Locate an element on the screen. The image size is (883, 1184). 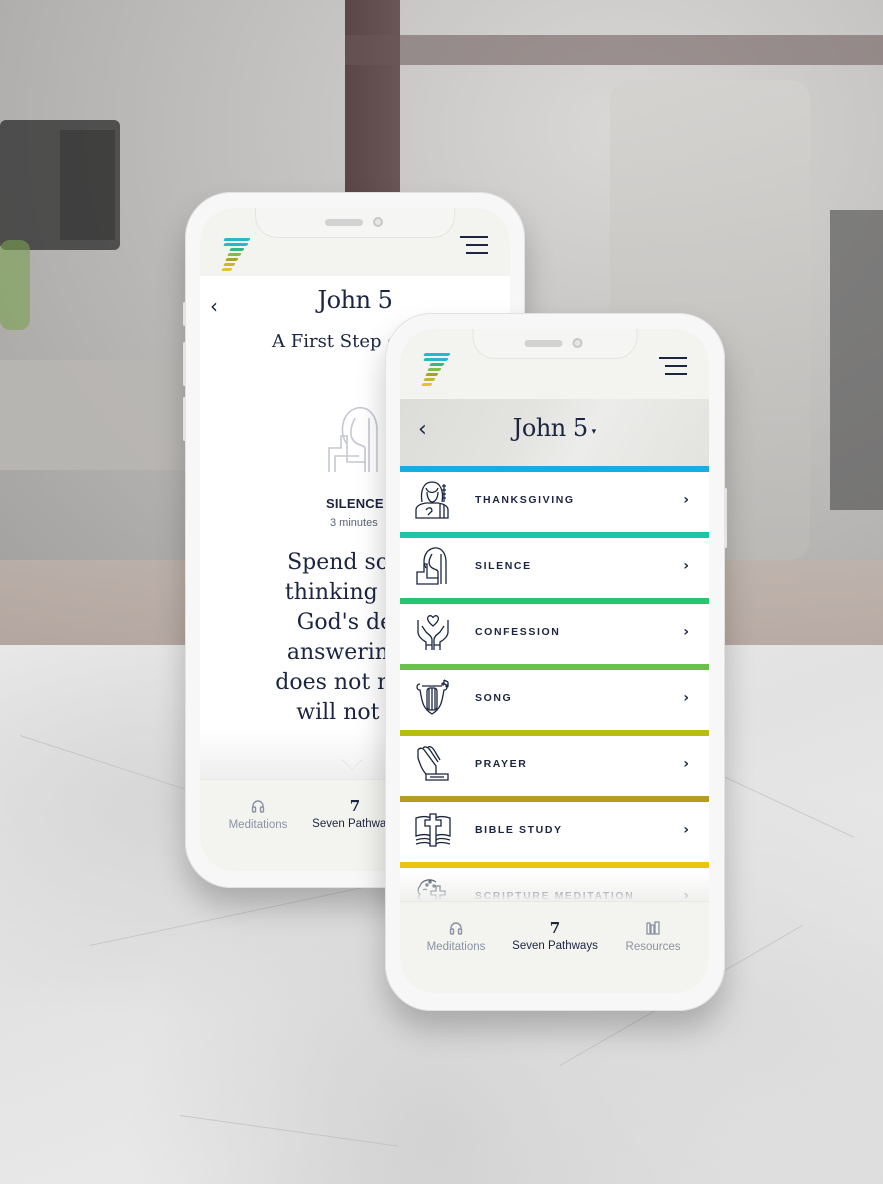
tab-label: Resources is located at coordinates (653, 947).